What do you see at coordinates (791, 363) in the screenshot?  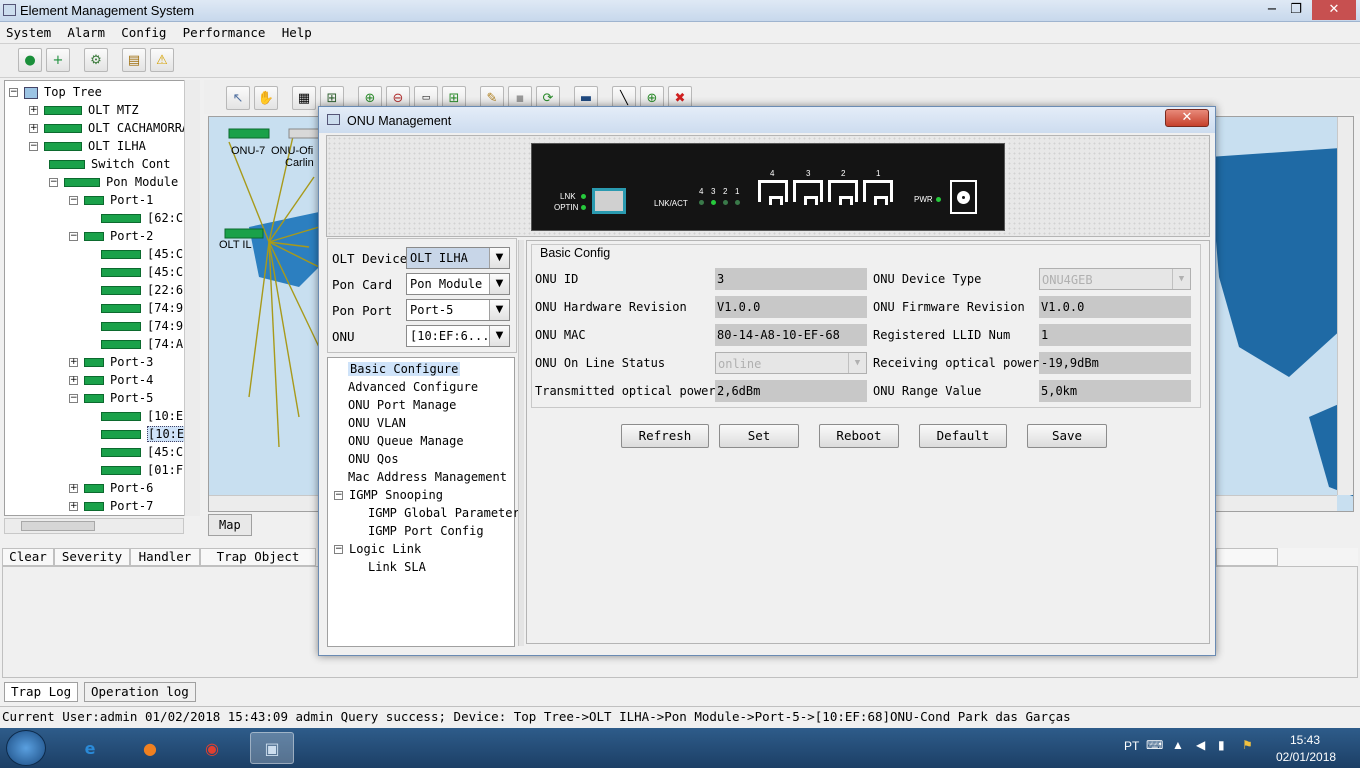 I see `config-select: online ▼` at bounding box center [791, 363].